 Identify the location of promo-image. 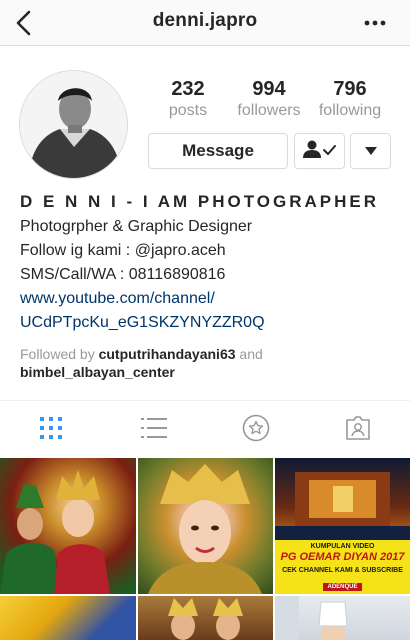
(342, 499).